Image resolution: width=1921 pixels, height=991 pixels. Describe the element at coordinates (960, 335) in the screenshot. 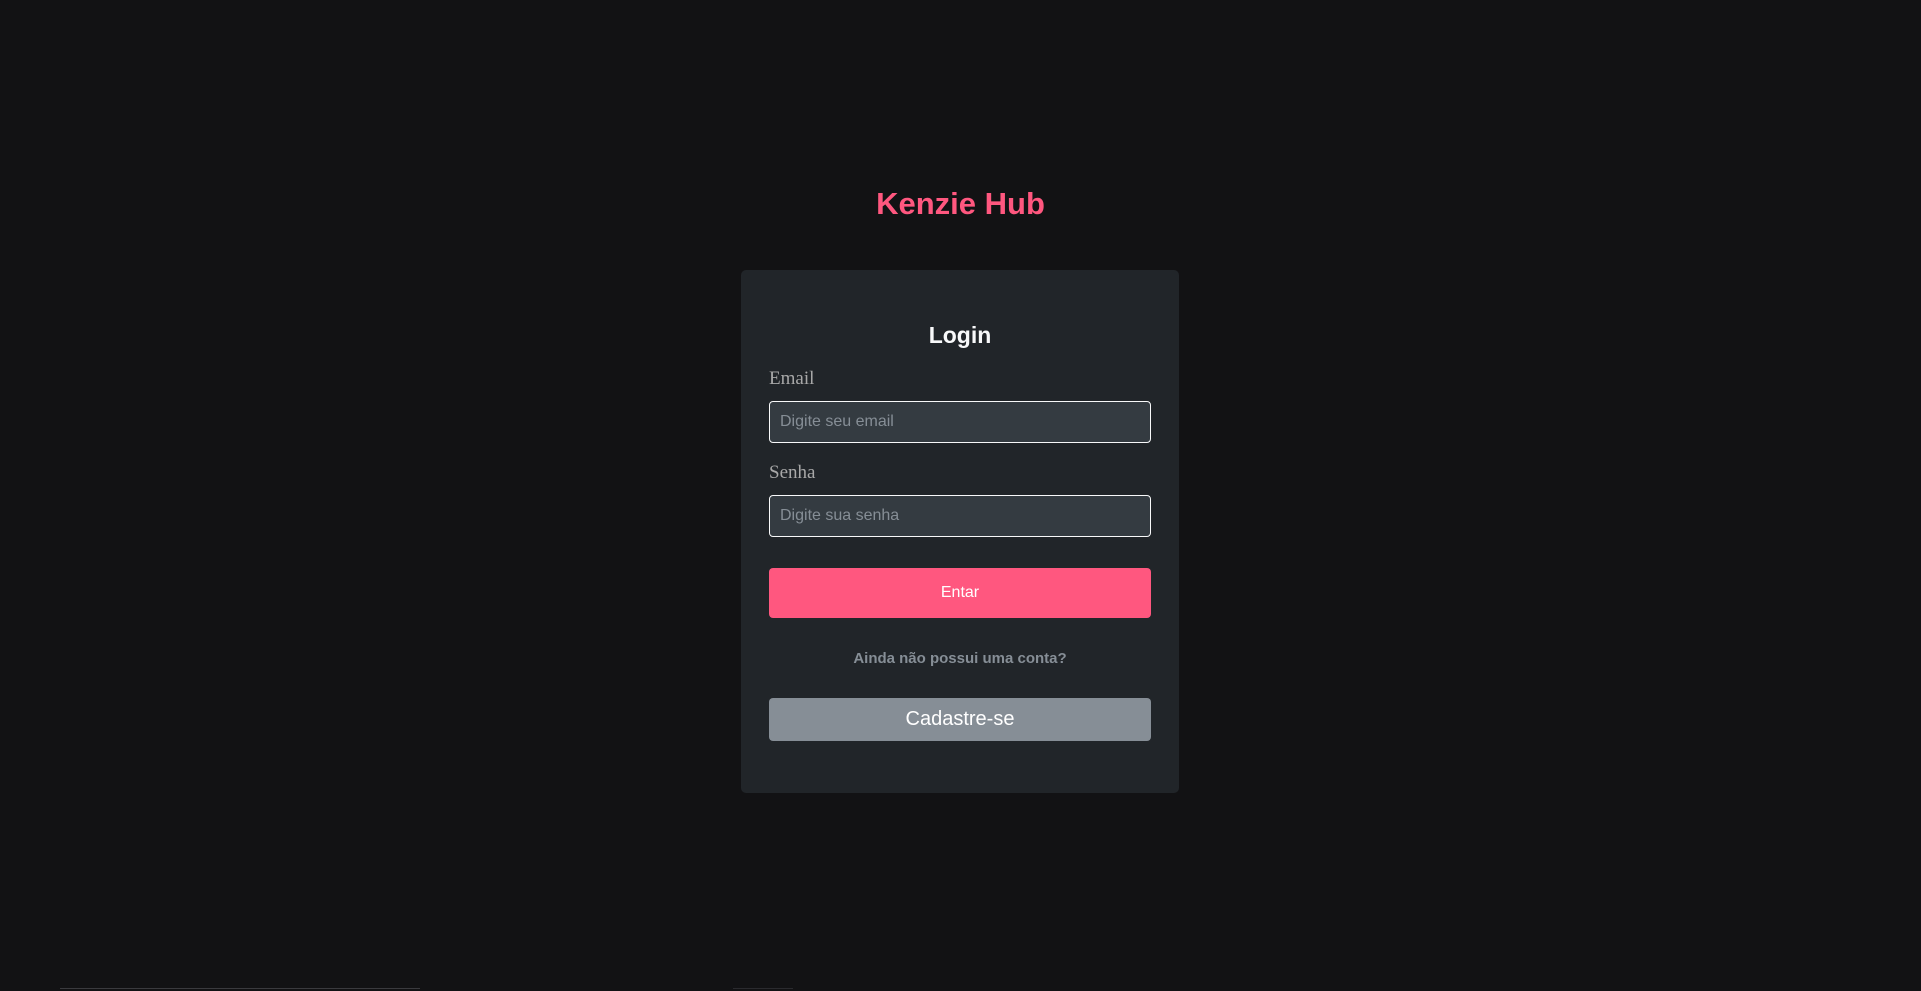

I see `login-title: Login` at that location.